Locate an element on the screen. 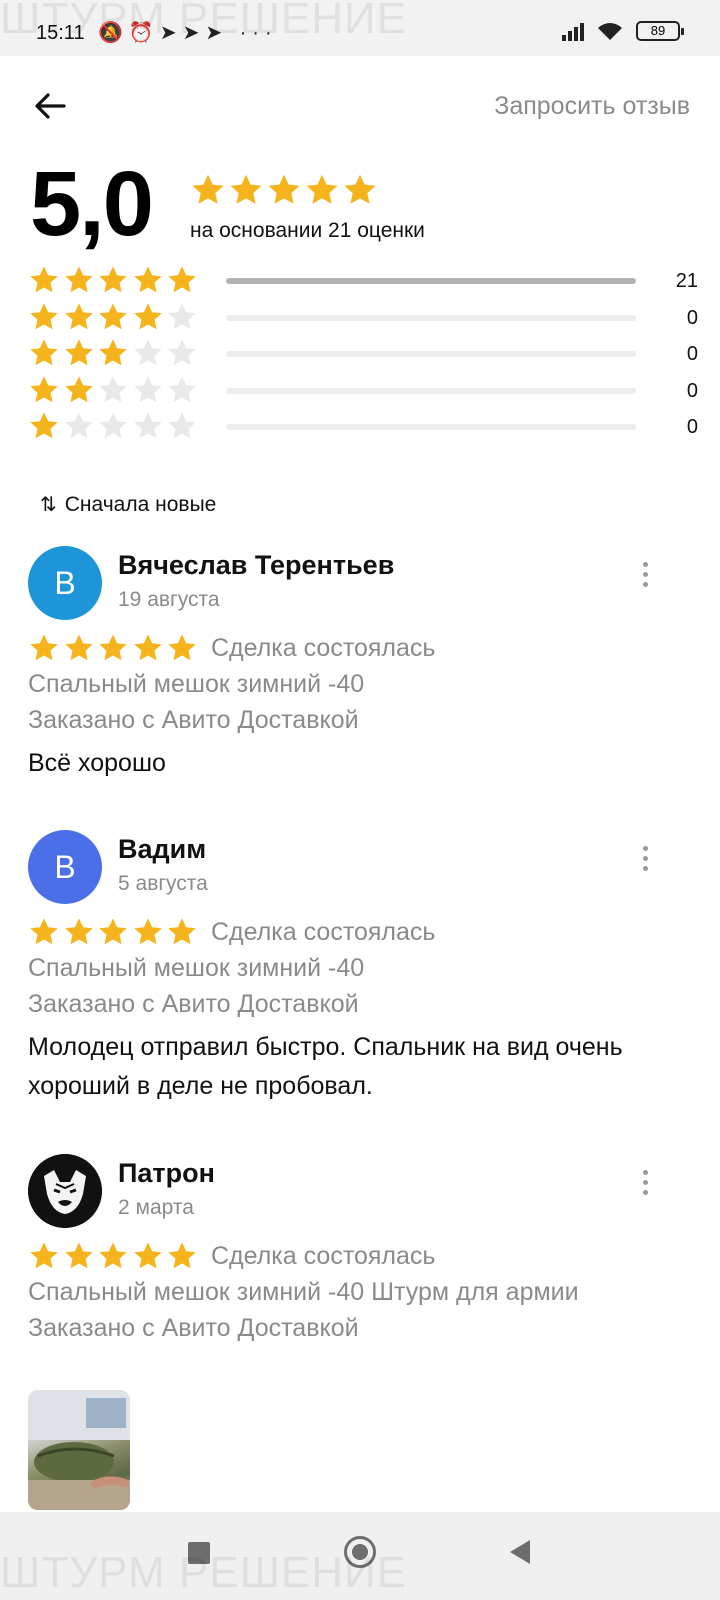 Image resolution: width=720 pixels, height=1600 pixels. pitbull-dog-avatar is located at coordinates (65, 1191).